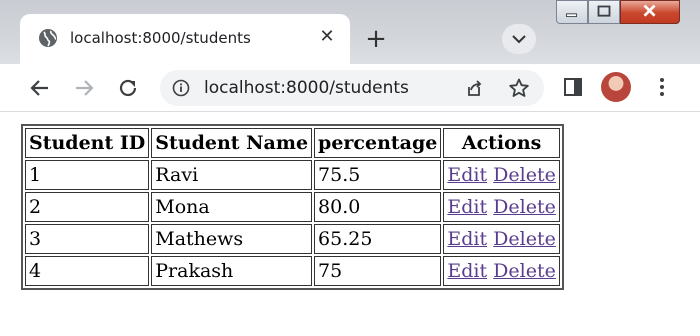 This screenshot has height=336, width=700. Describe the element at coordinates (160, 38) in the screenshot. I see `tab-title: localhost:8000/students` at that location.